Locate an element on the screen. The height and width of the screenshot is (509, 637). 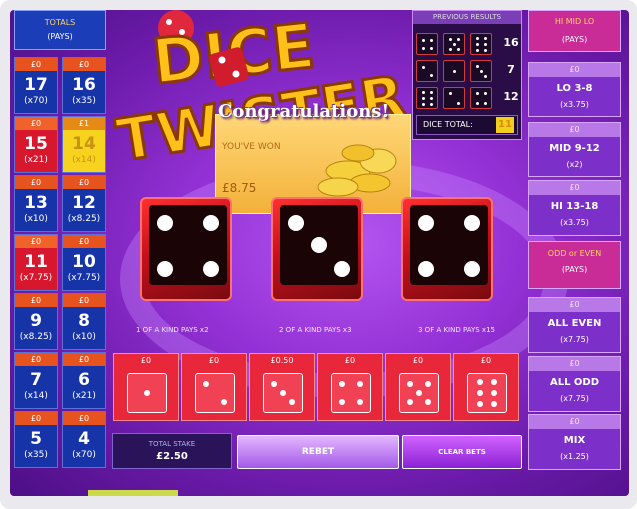
three-of-a-kind-note: 3 OF A KIND PAYS x15 is located at coordinates (456, 330).